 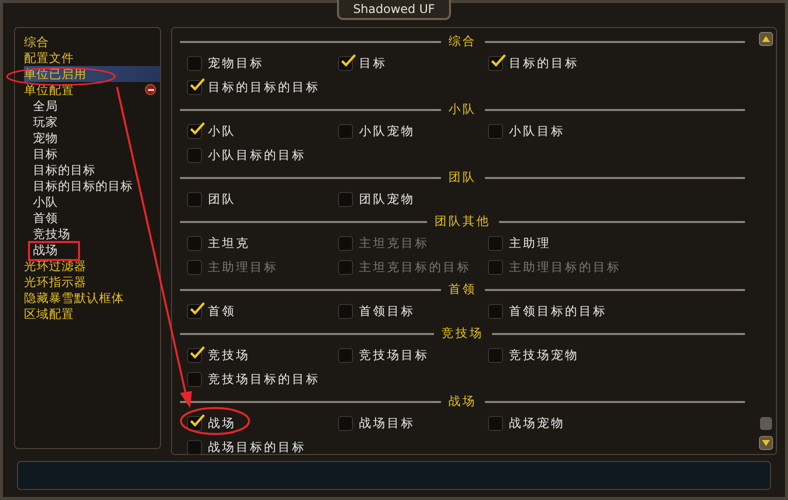 I want to click on sidebar-item: 小队, so click(x=92, y=202).